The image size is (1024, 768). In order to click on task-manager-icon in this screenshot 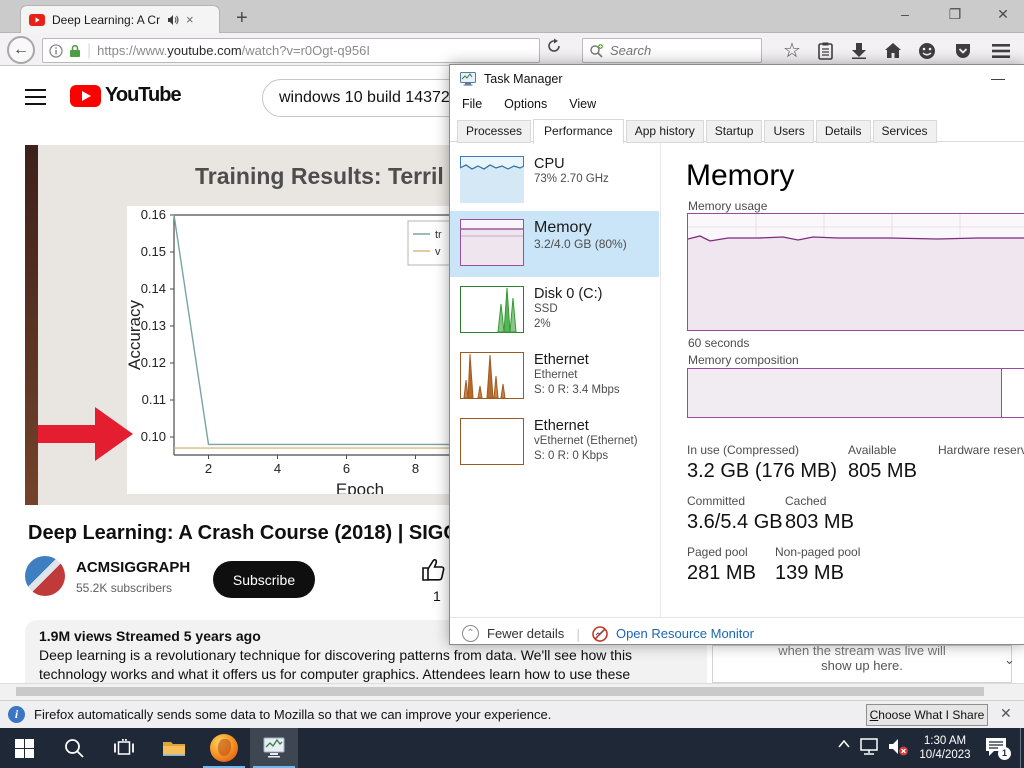, I will do `click(468, 79)`.